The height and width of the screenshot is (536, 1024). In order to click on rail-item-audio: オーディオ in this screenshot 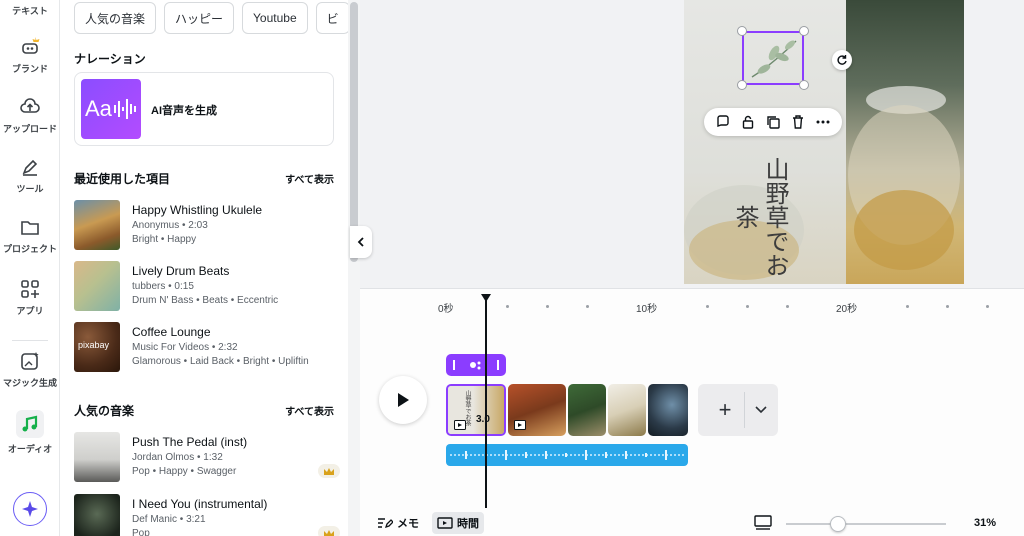, I will do `click(30, 432)`.